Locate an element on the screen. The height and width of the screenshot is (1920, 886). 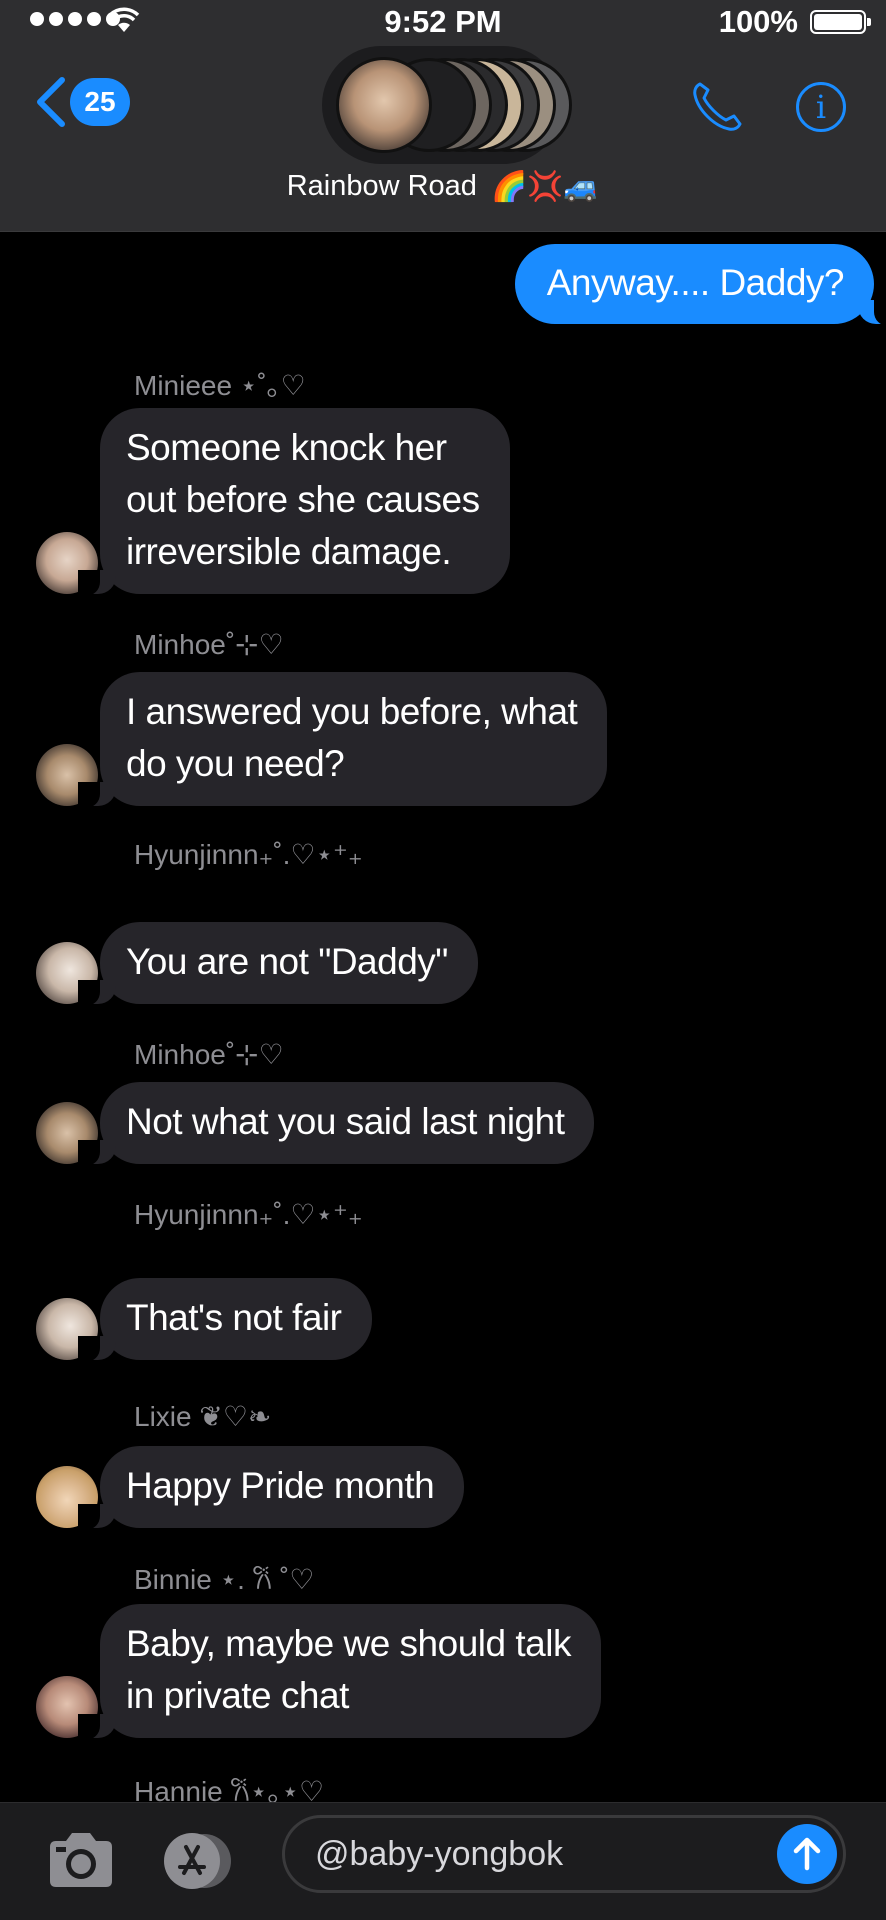
message-group: That's not fair is located at coordinates (204, 1320).